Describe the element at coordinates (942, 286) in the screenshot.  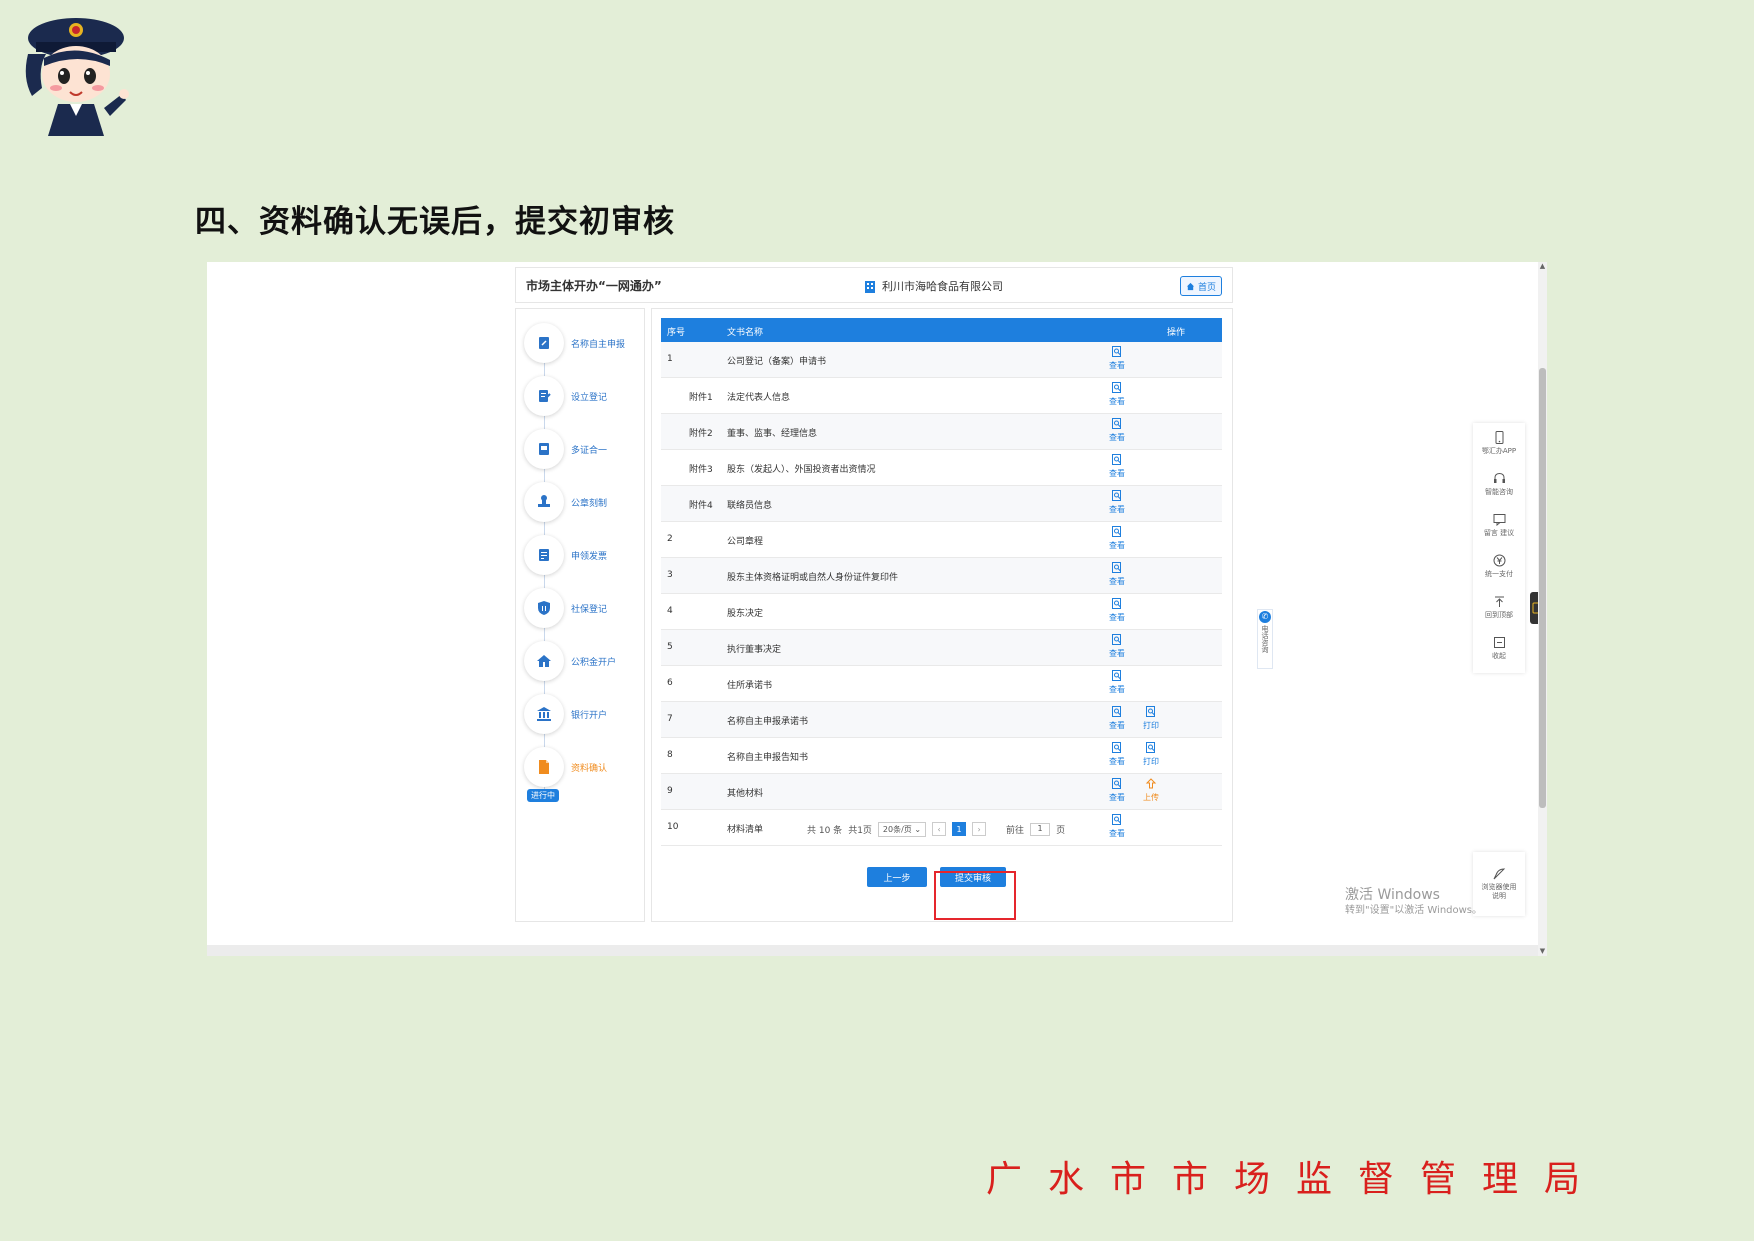
I see `company-name: 利川市海哈食品有限公司` at that location.